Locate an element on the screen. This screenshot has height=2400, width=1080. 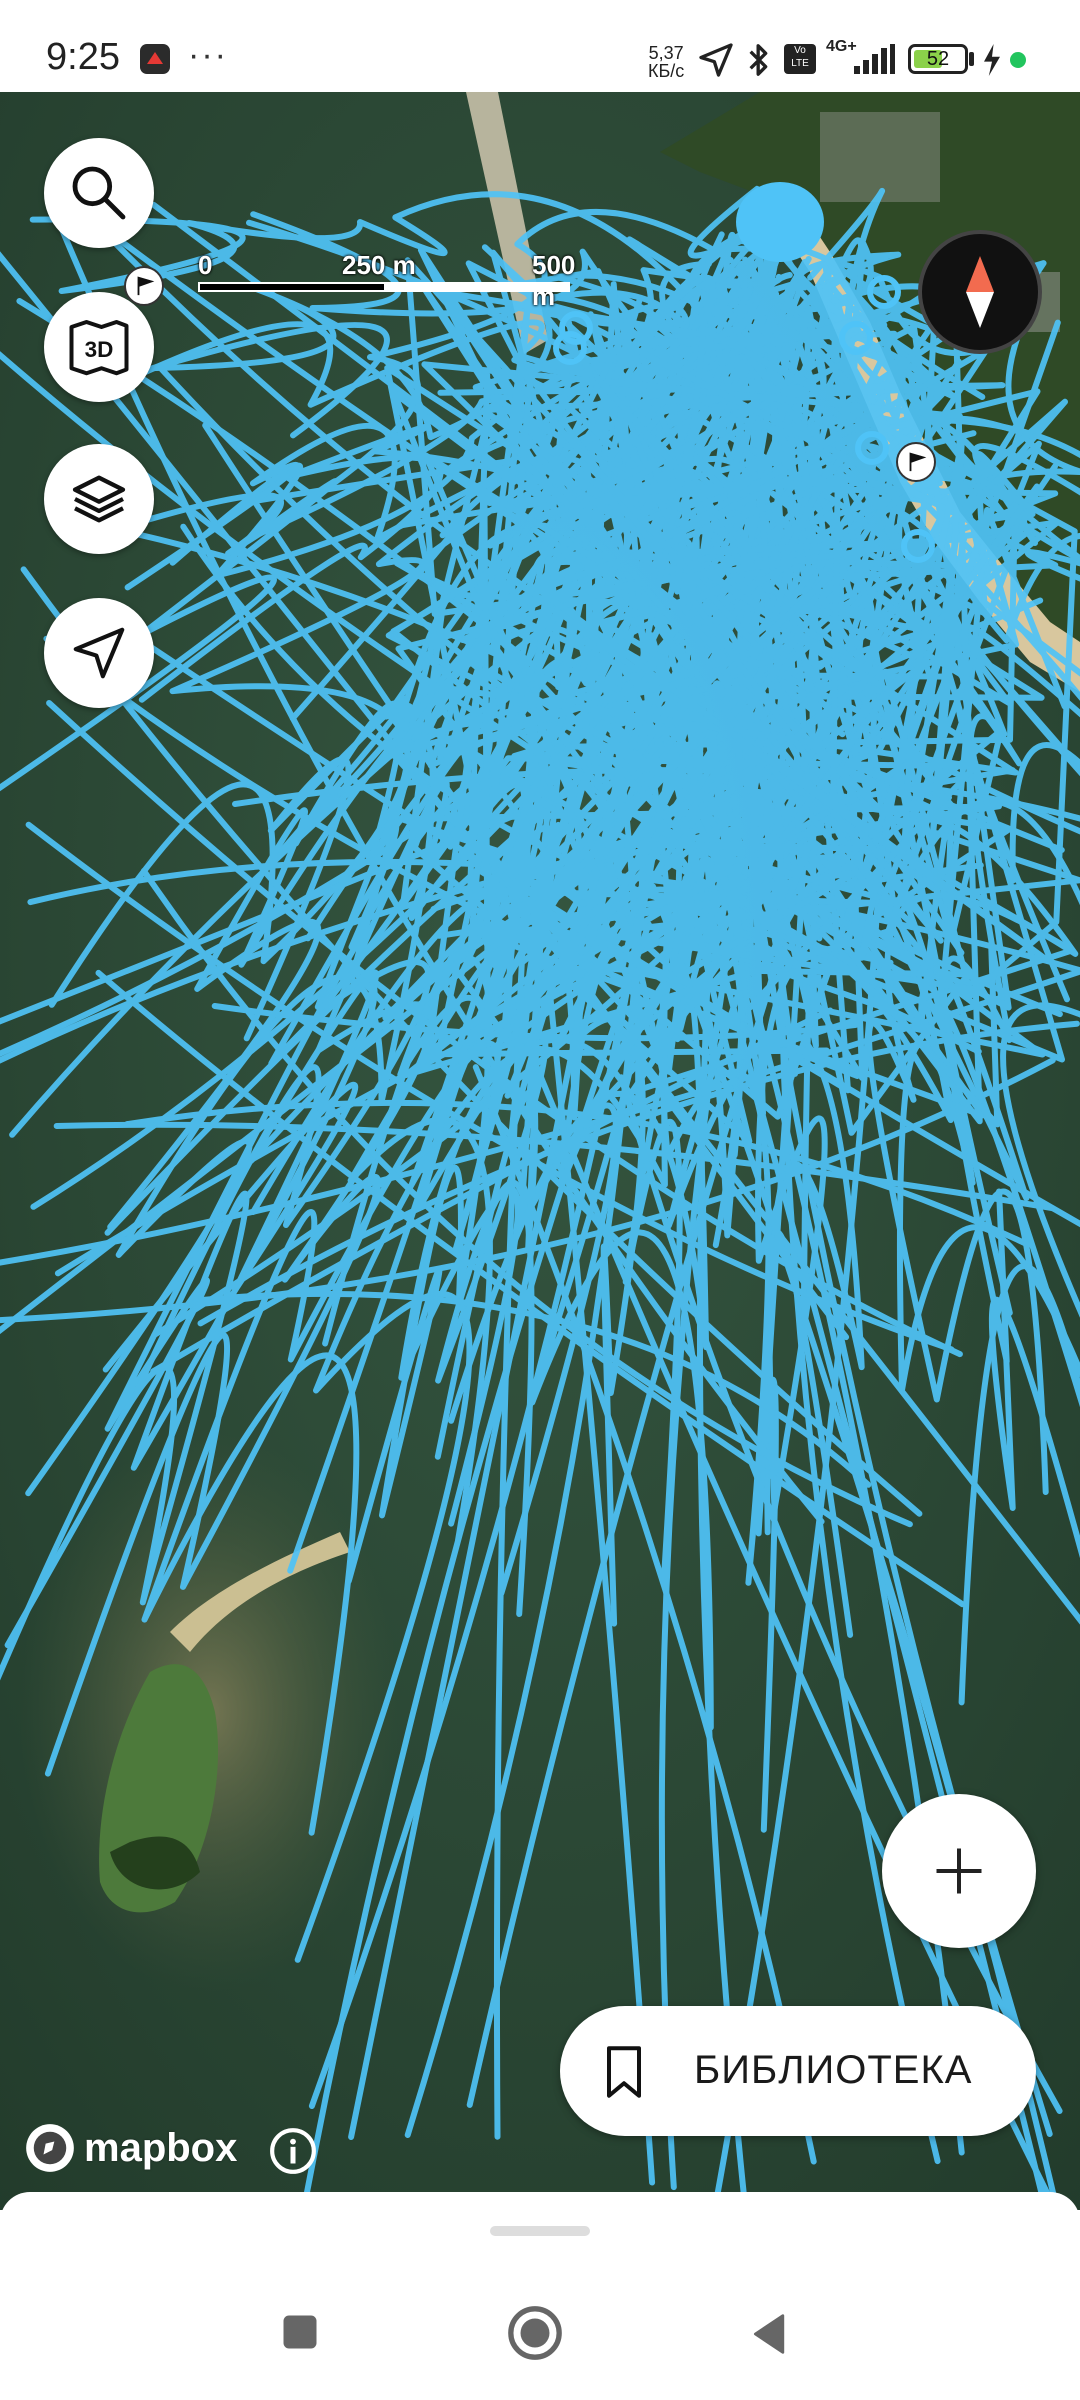
locate-button is located at coordinates (99, 653).